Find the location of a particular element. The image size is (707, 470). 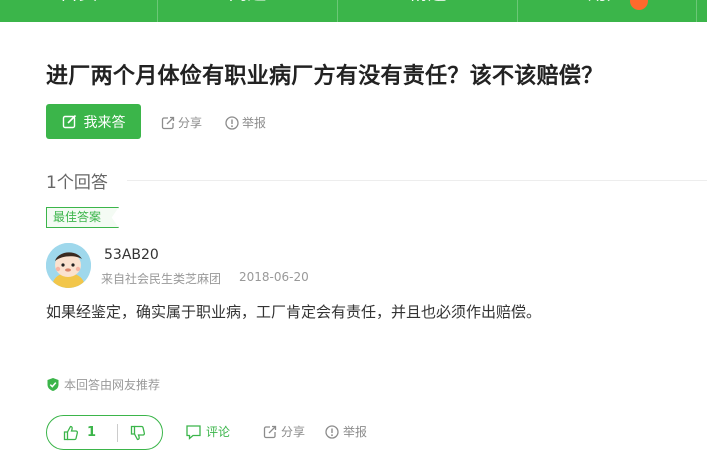

question-report-button: 举报 is located at coordinates (245, 122).